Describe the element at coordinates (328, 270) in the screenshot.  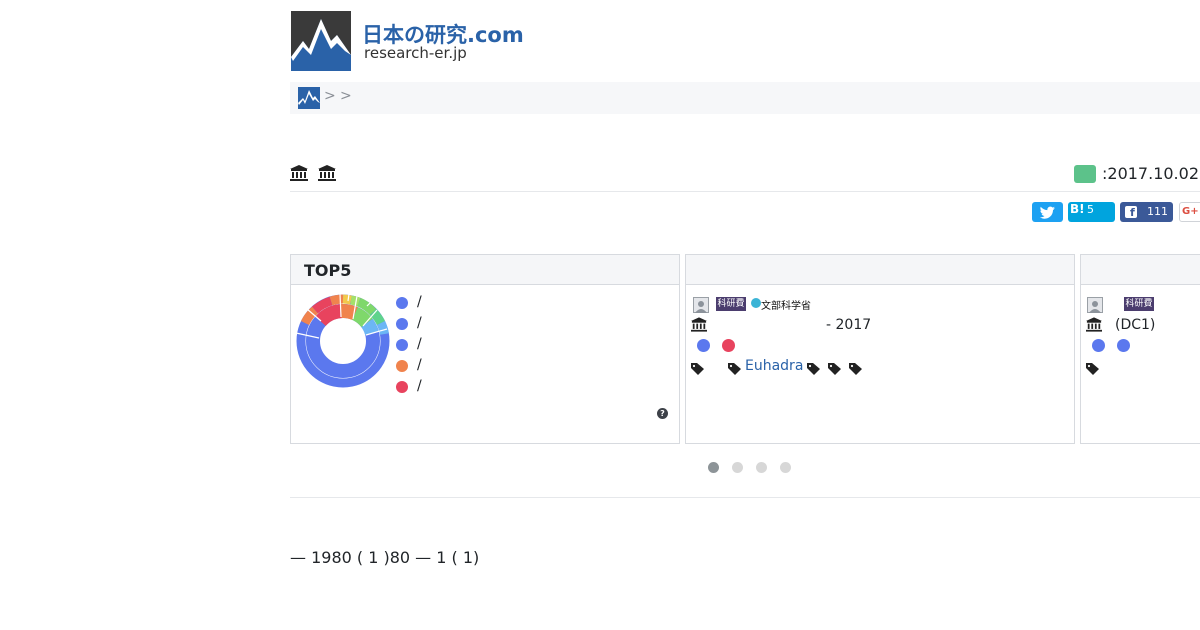
I see `card-title: TOP5` at that location.